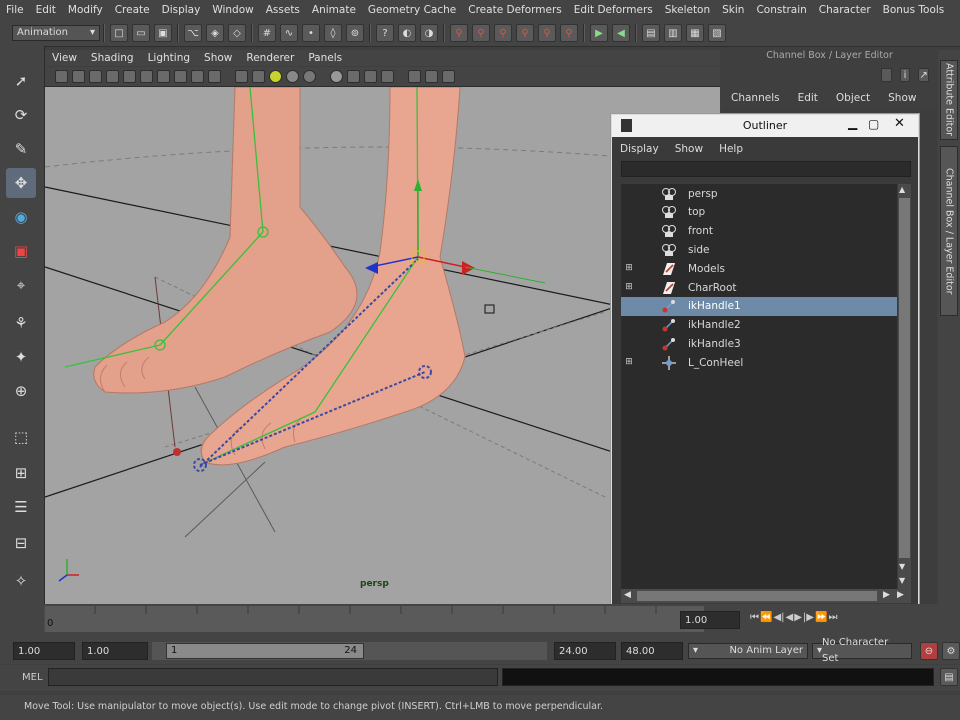 The width and height of the screenshot is (960, 720). What do you see at coordinates (781, 10) in the screenshot?
I see `menu-constrain: Constrain` at bounding box center [781, 10].